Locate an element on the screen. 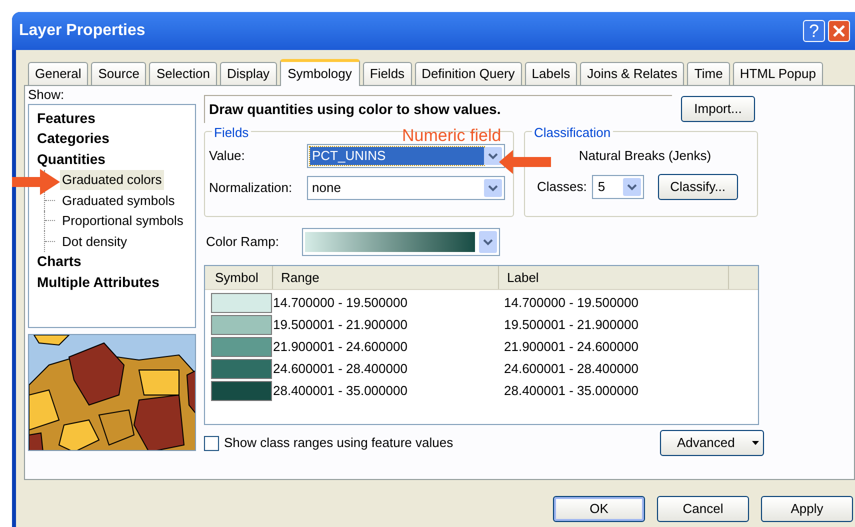  method-text: Natural Breaks (Jenks) is located at coordinates (645, 156).